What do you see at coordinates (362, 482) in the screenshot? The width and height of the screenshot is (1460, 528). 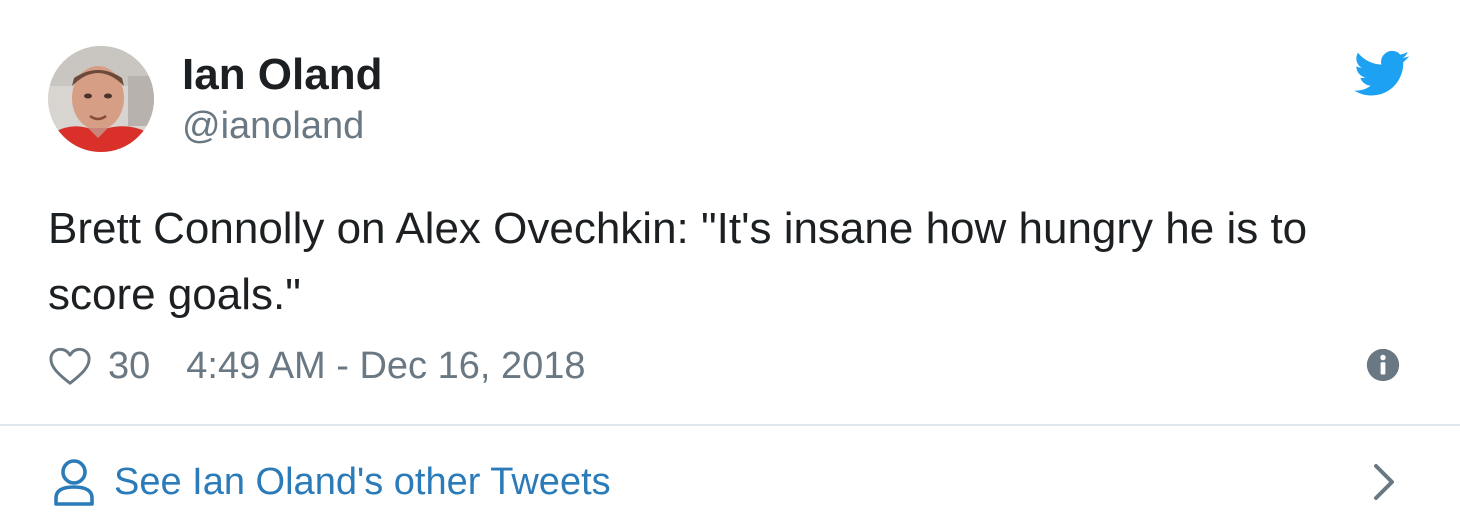 I see `see-other-tweets-label: See Ian Oland's other Tweets` at bounding box center [362, 482].